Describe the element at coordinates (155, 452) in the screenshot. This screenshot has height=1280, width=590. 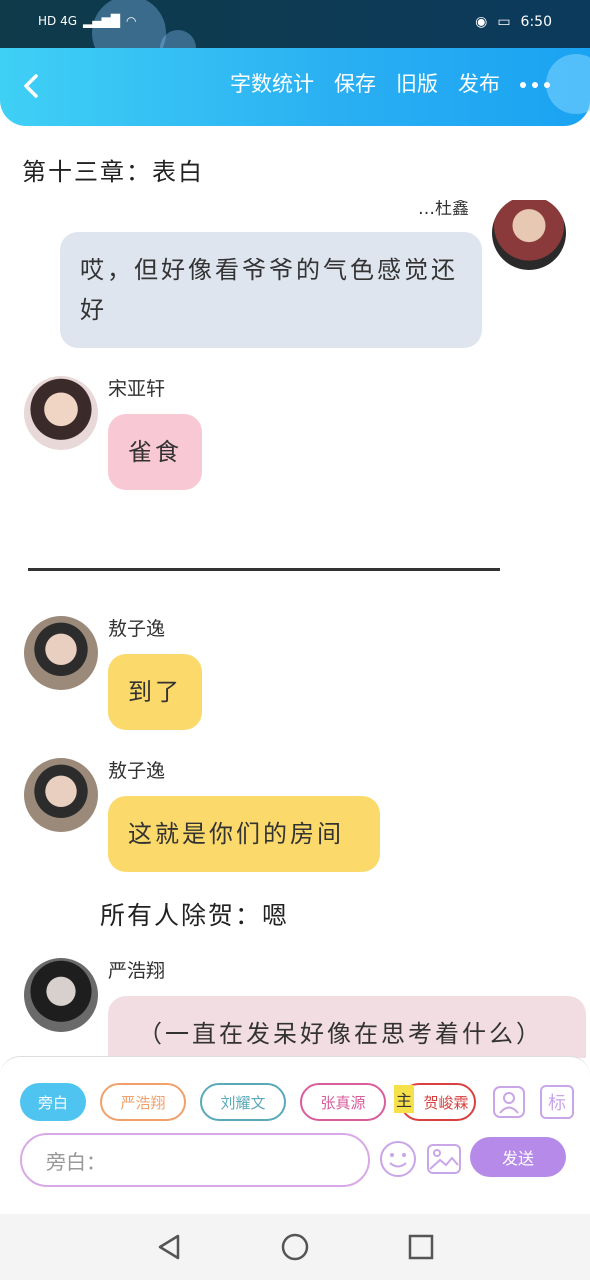
I see `message-bubble: 雀食` at that location.